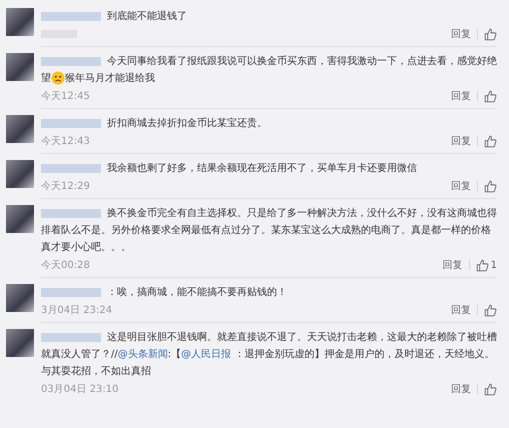 The width and height of the screenshot is (509, 428). I want to click on comment-time: 今天12:45, so click(65, 96).